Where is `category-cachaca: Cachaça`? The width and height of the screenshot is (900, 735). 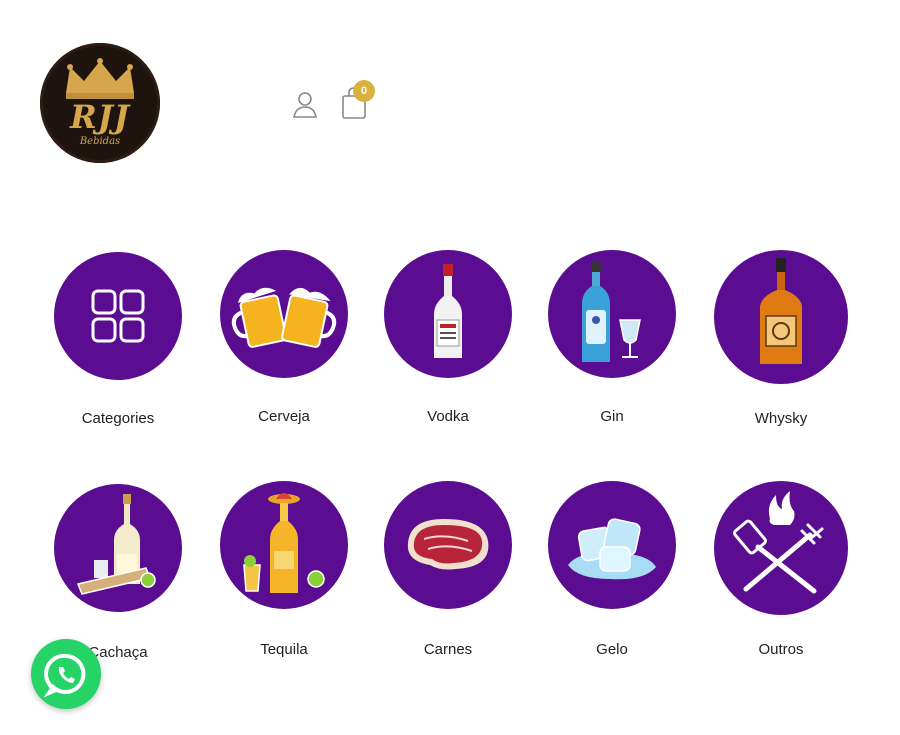 category-cachaca: Cachaça is located at coordinates (118, 572).